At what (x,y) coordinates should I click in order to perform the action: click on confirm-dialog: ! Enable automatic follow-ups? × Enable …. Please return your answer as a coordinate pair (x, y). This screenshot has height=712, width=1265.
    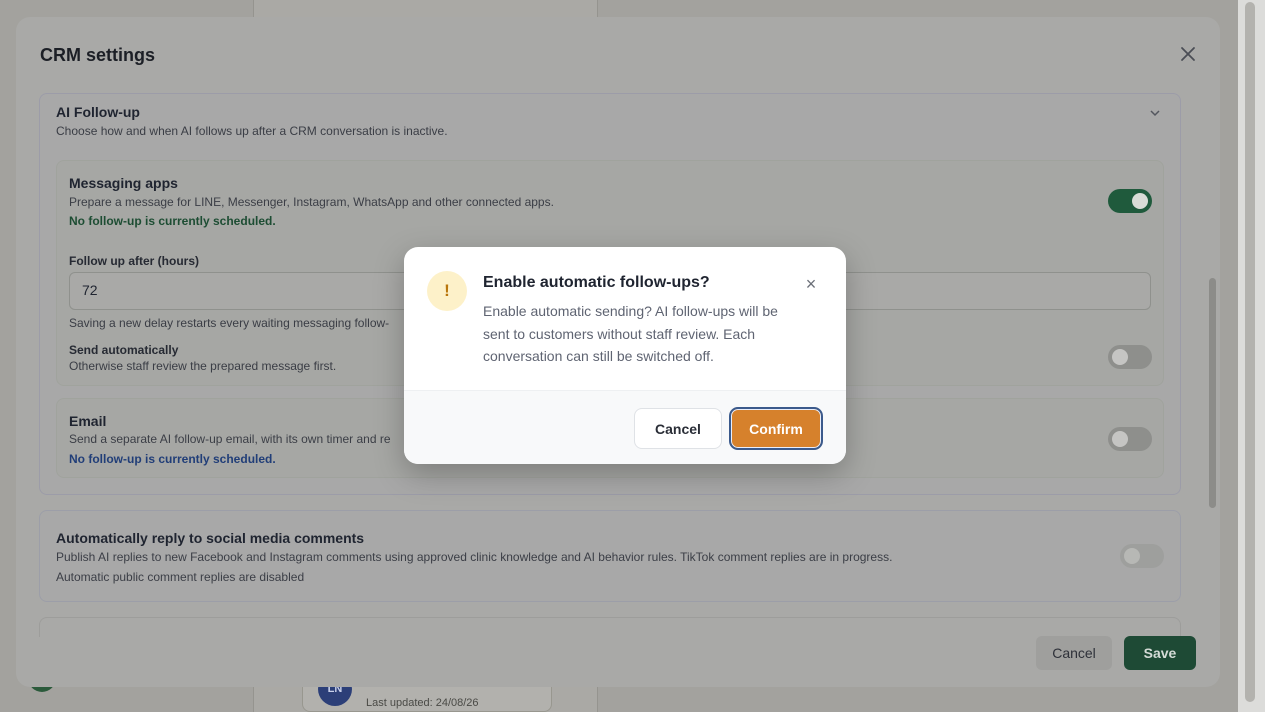
    Looking at the image, I should click on (625, 355).